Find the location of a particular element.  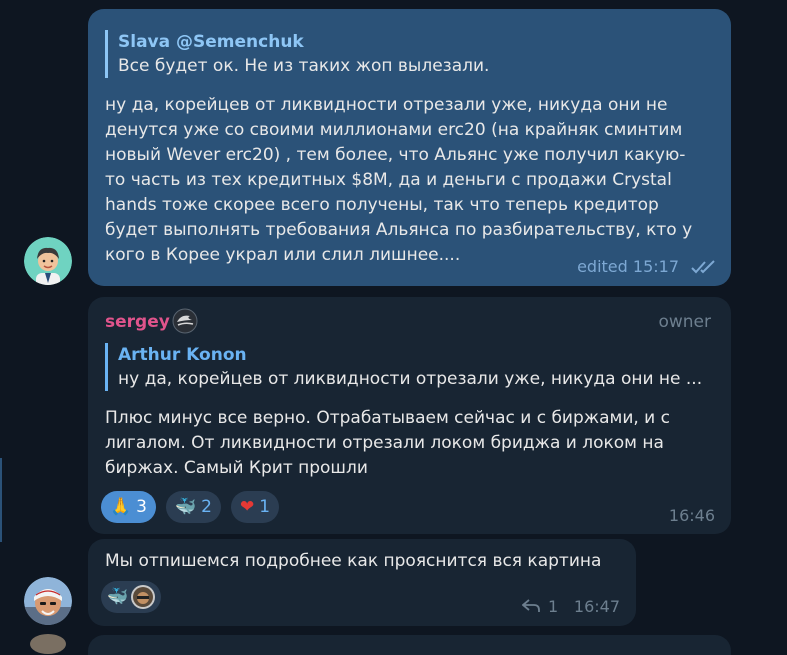

author-badge-icon is located at coordinates (185, 321).